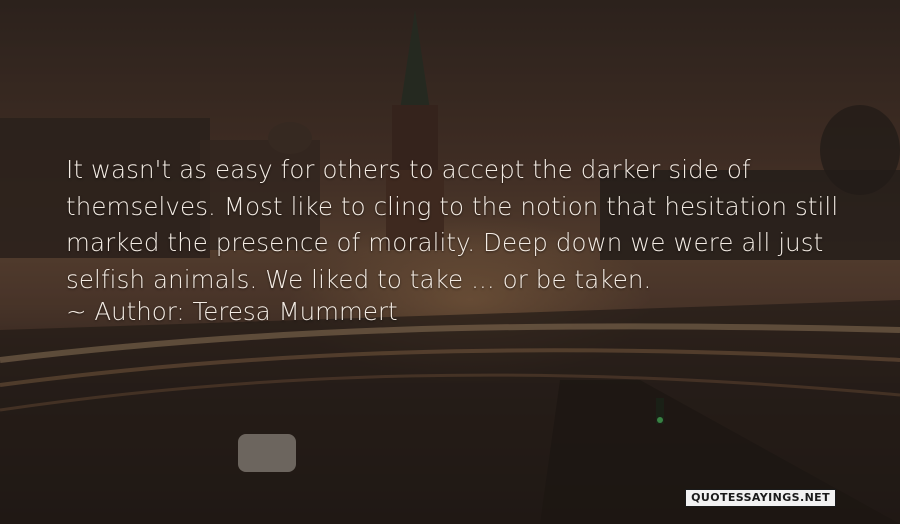 The width and height of the screenshot is (900, 524). What do you see at coordinates (76, 311) in the screenshot?
I see `tilde-icon: ~` at bounding box center [76, 311].